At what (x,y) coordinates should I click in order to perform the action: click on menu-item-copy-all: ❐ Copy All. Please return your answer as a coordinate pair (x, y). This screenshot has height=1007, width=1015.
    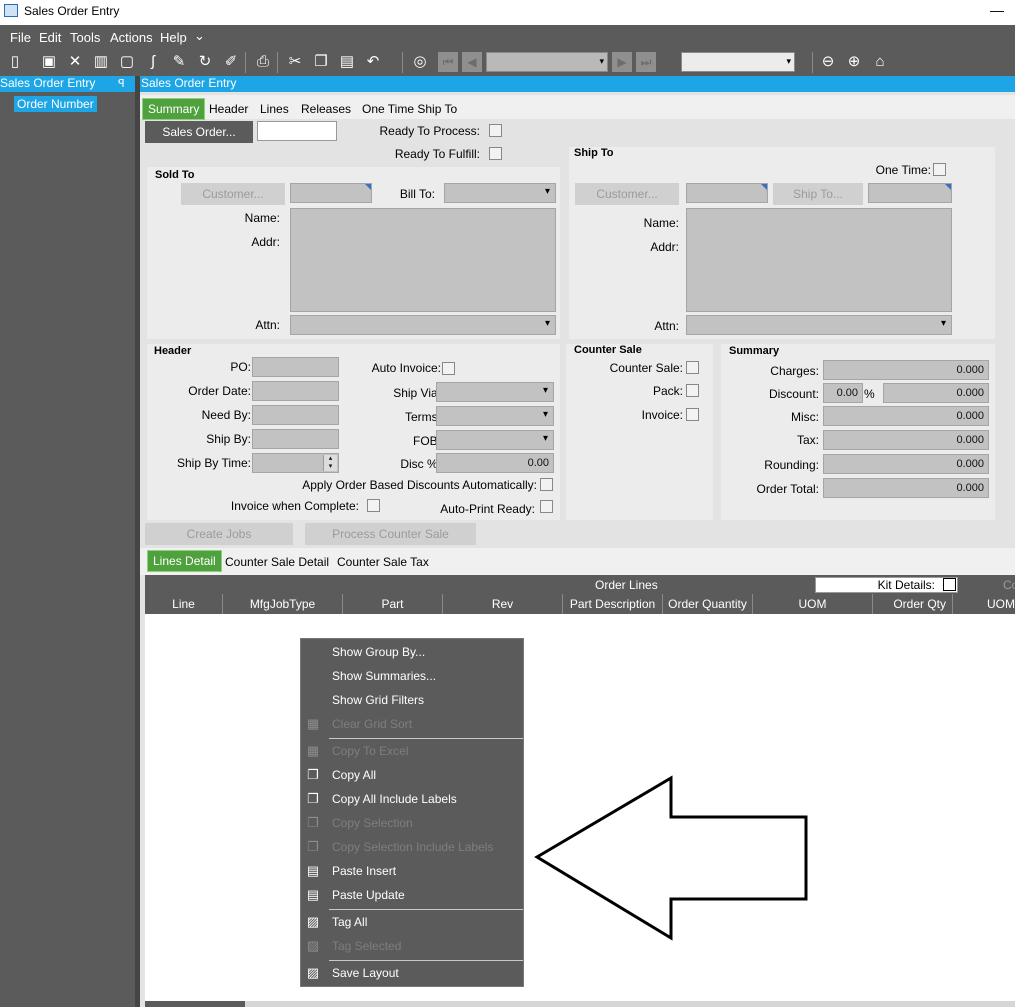
    Looking at the image, I should click on (412, 776).